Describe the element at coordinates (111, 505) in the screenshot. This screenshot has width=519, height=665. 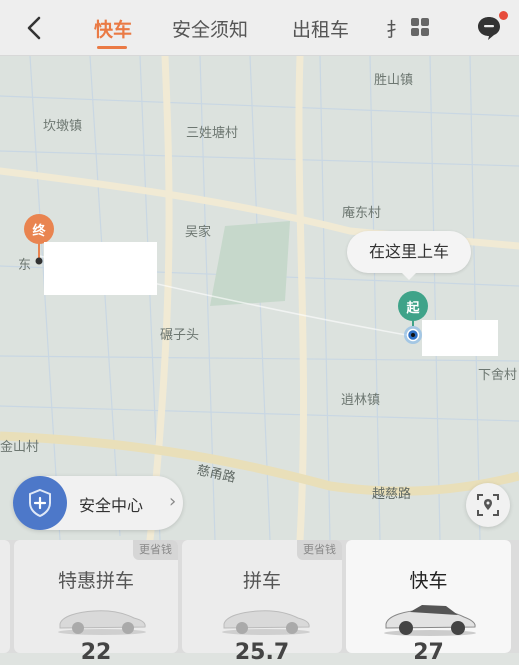
I see `safety-center-label: 安全中心` at that location.